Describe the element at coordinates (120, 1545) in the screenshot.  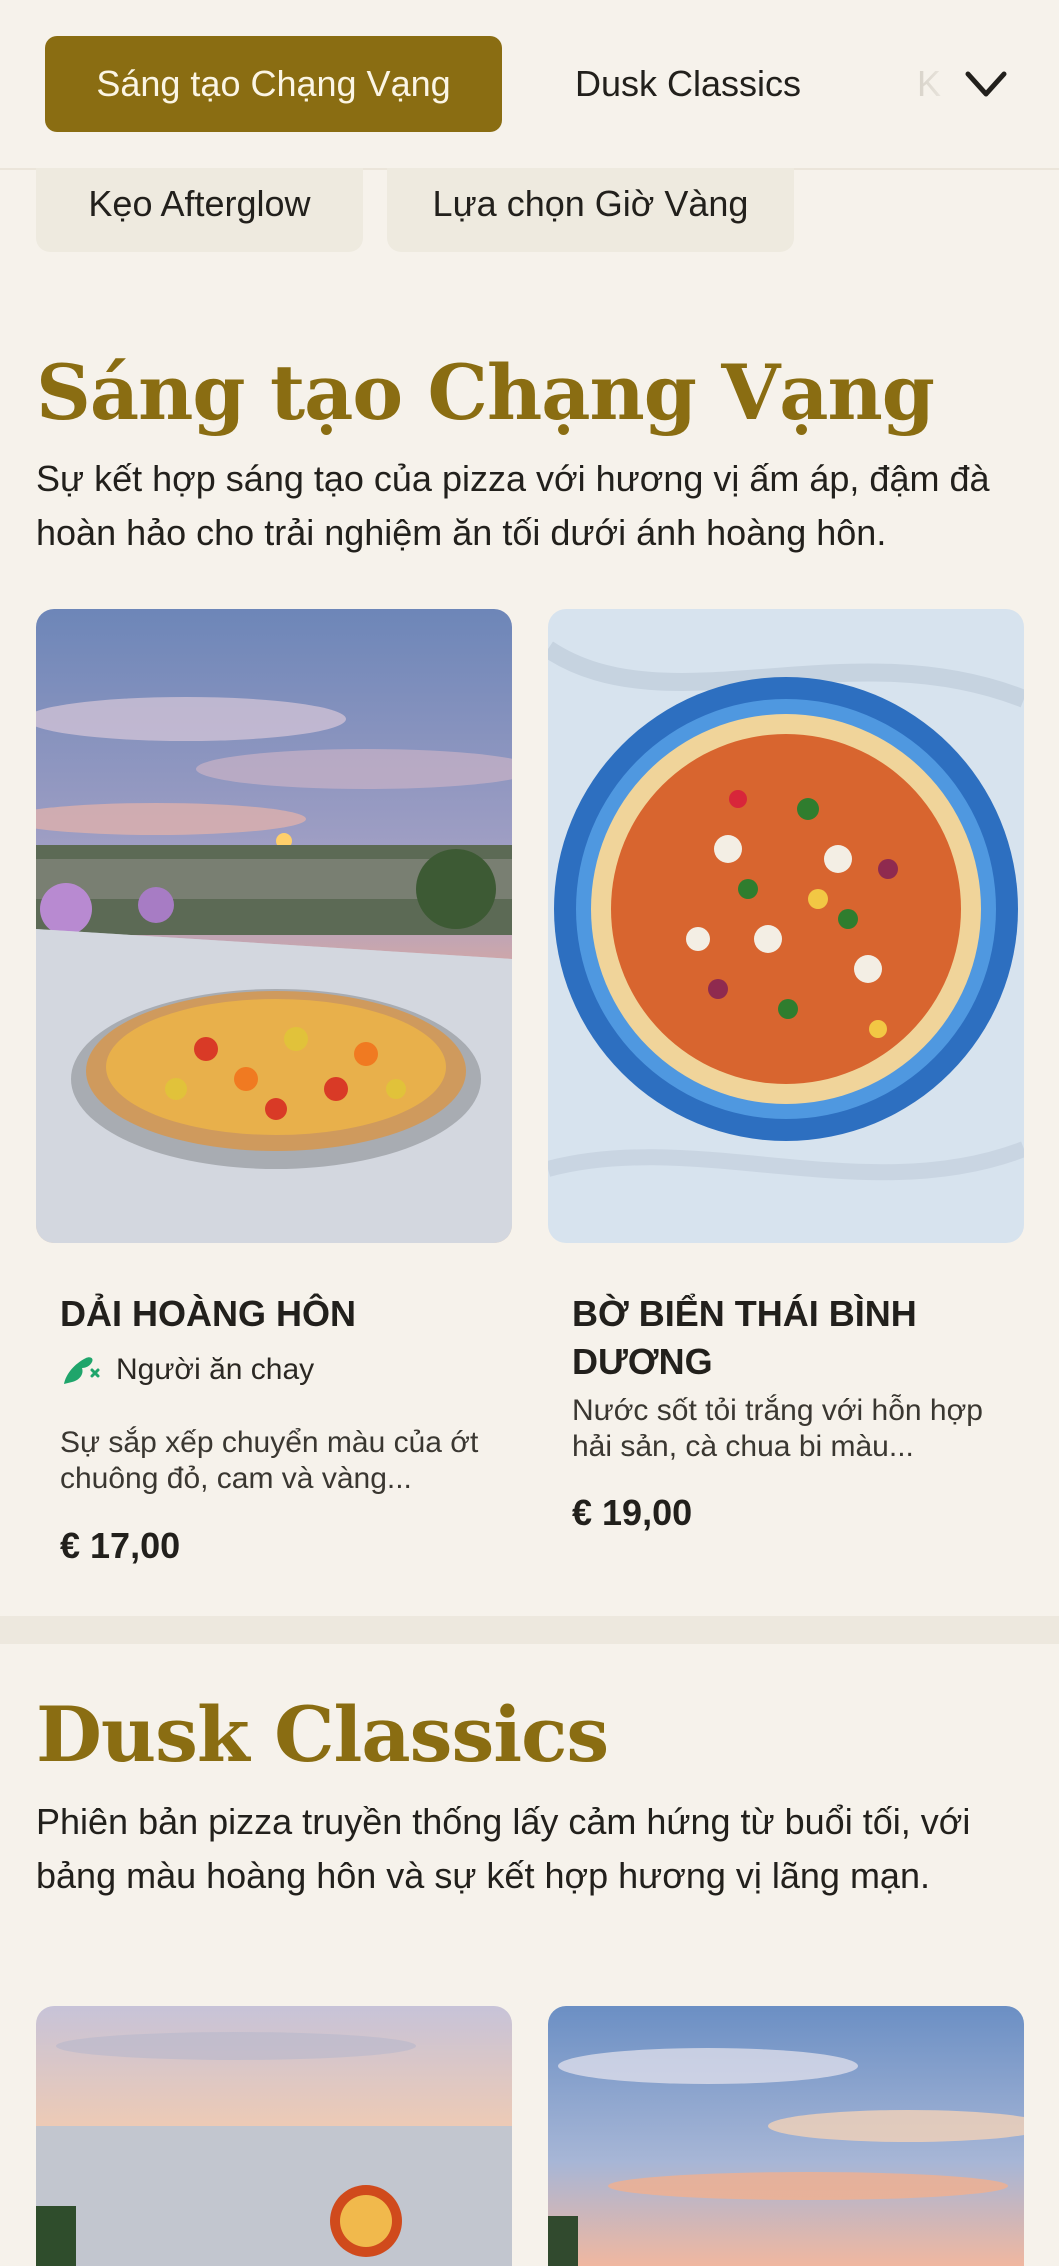
I see `item-price: € 17,00` at that location.